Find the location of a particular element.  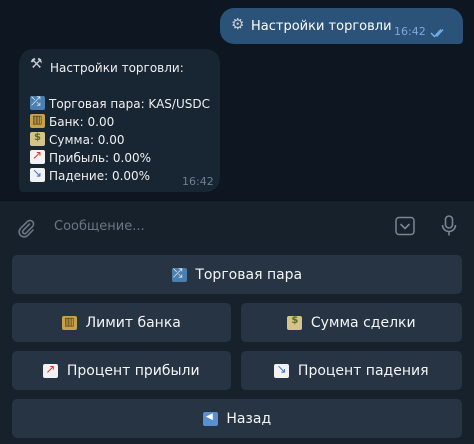

gear-icon is located at coordinates (239, 24).